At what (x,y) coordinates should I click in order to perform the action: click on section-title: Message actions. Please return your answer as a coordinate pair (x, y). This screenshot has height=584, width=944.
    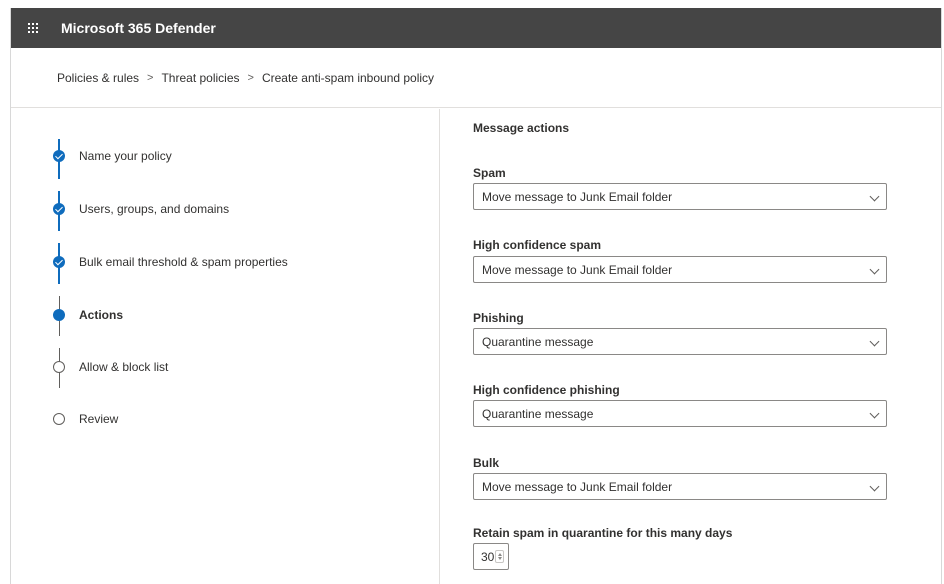
    Looking at the image, I should click on (521, 128).